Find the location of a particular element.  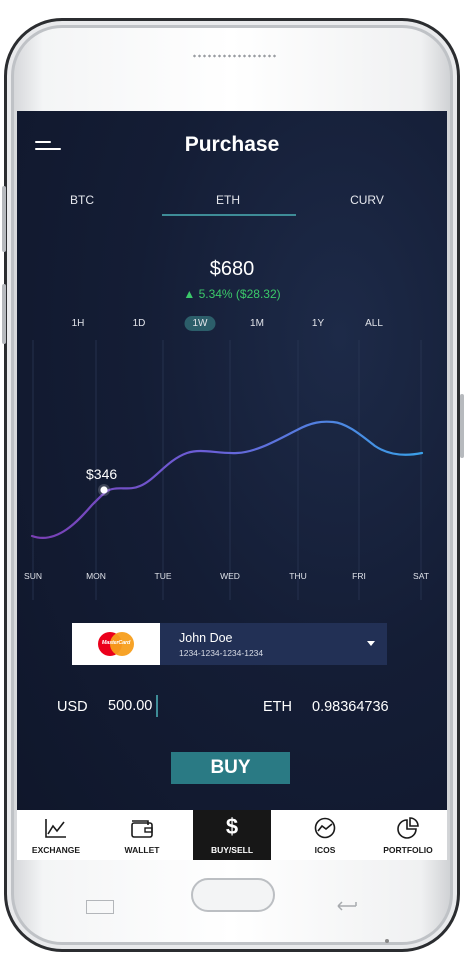

axis-label-tue: TUE is located at coordinates (163, 576).